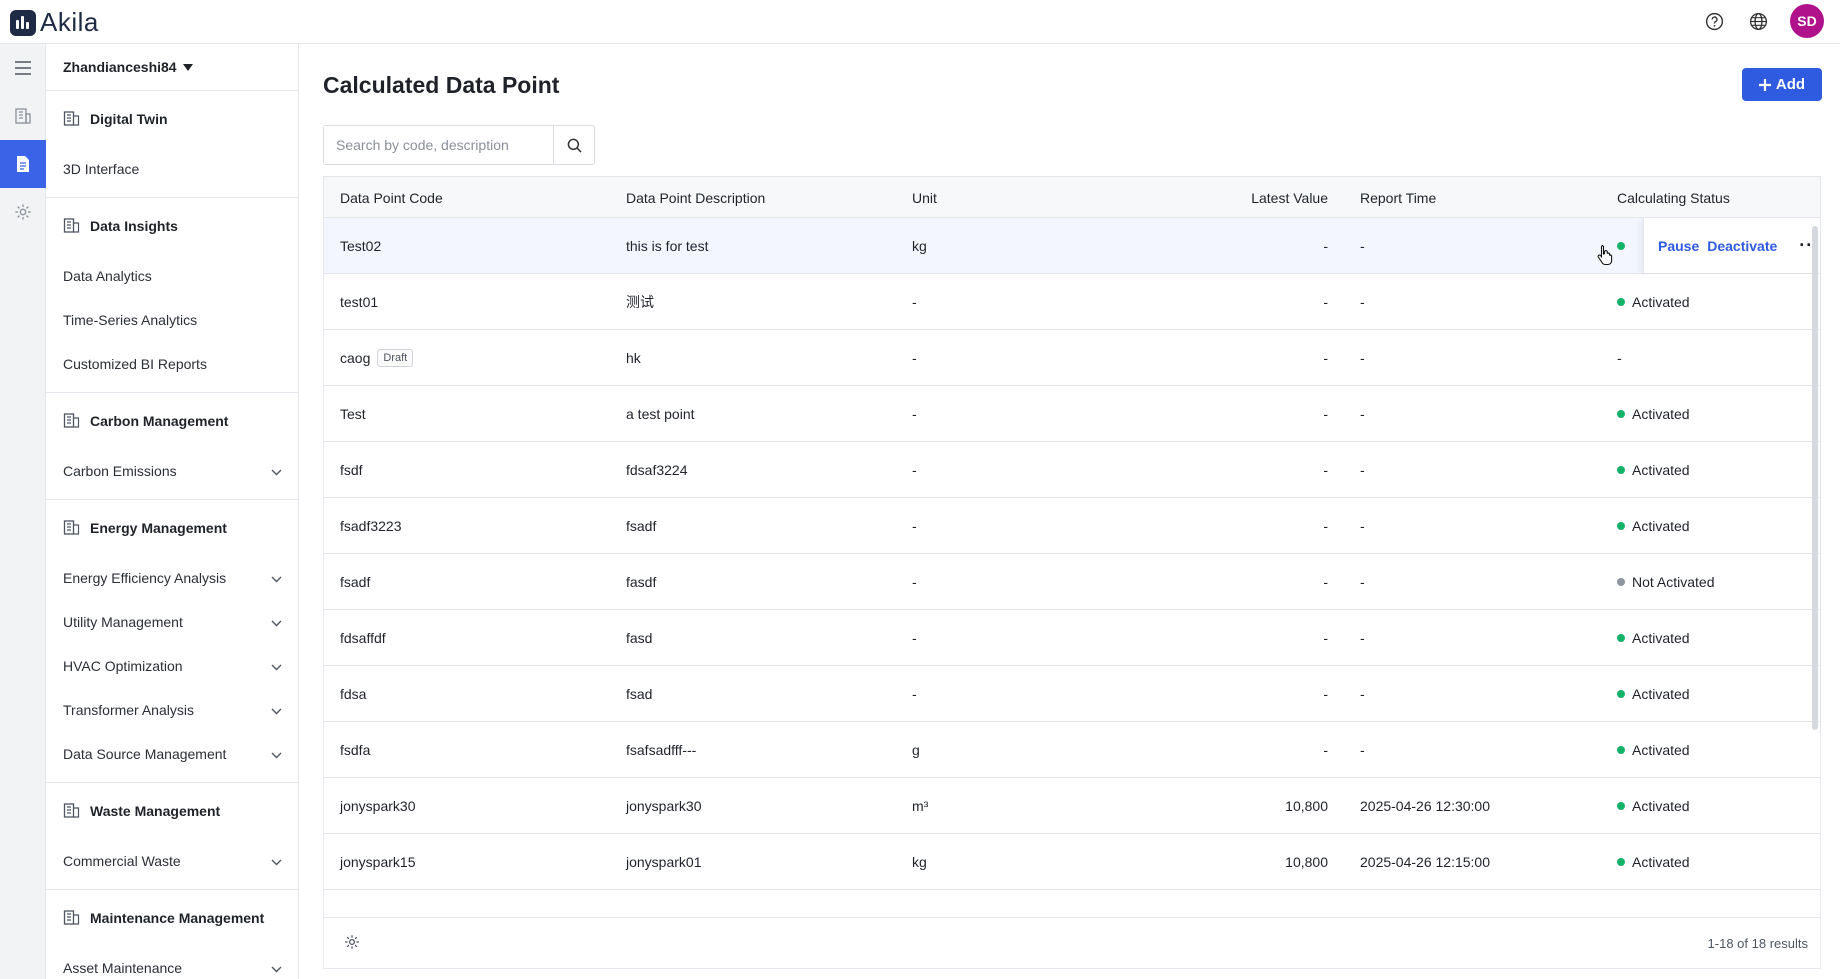 Image resolution: width=1840 pixels, height=979 pixels. What do you see at coordinates (172, 364) in the screenshot?
I see `sidebar-item: Customized BI Reports` at bounding box center [172, 364].